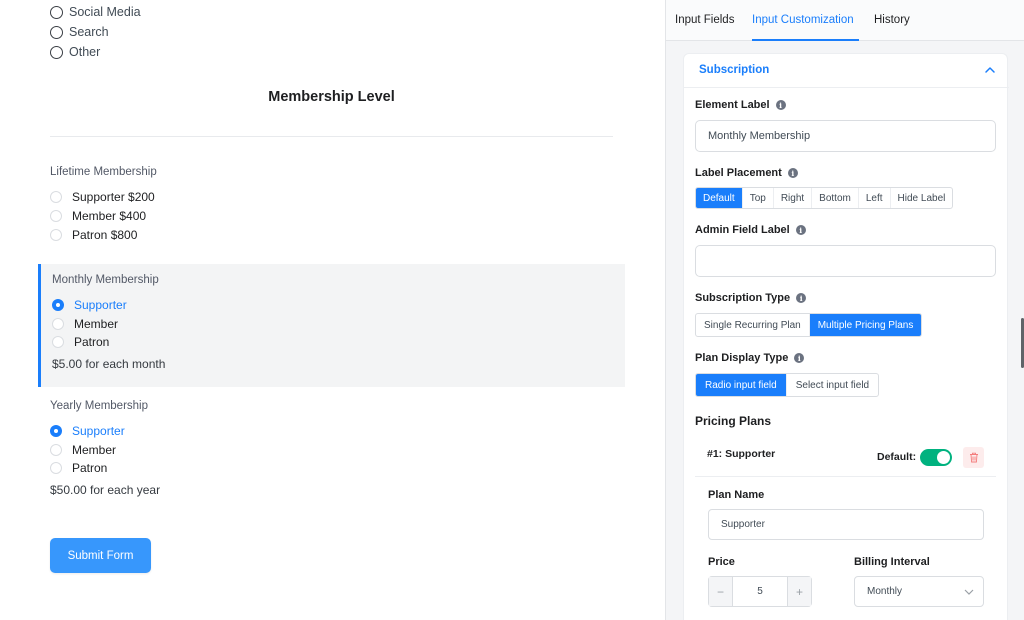 The width and height of the screenshot is (1024, 620). Describe the element at coordinates (741, 454) in the screenshot. I see `plan-heading: #1: Supporter` at that location.